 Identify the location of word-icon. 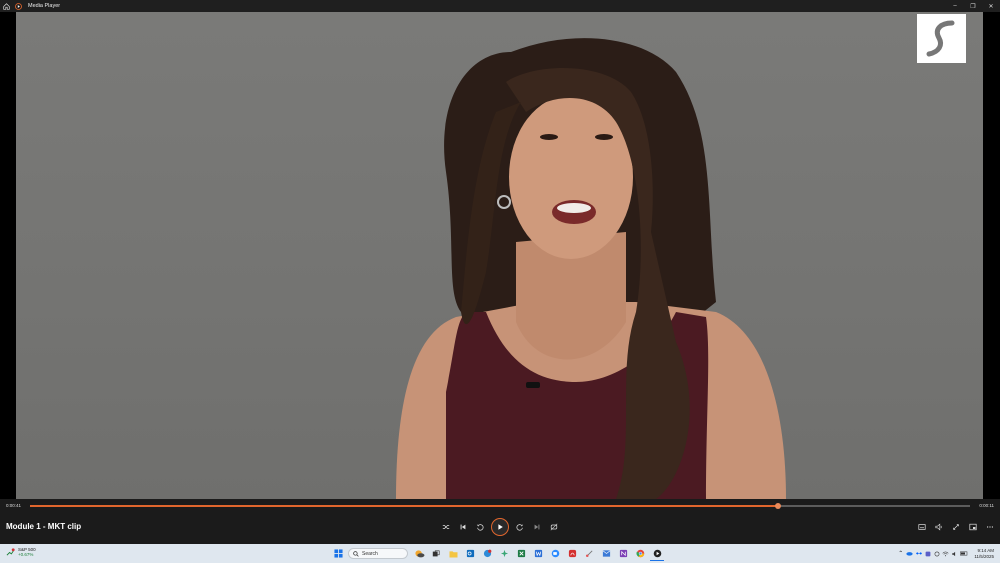
(538, 554).